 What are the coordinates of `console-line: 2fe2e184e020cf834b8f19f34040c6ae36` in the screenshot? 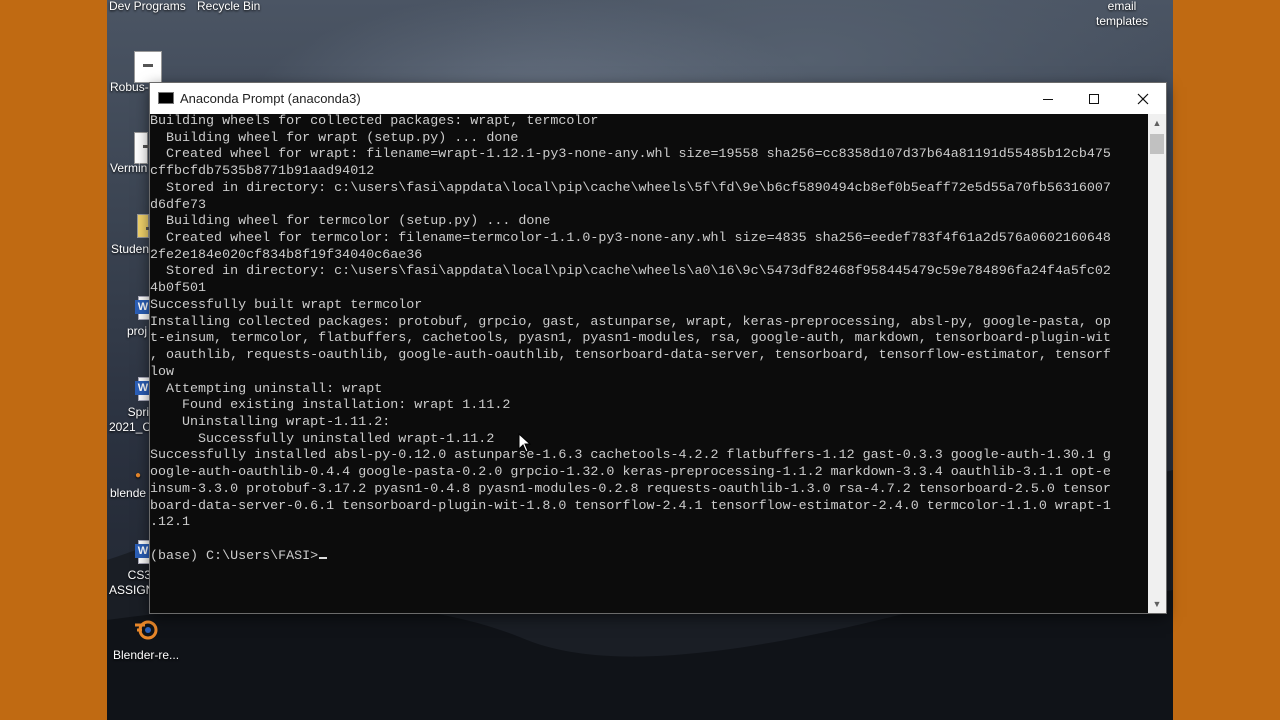 It's located at (649, 256).